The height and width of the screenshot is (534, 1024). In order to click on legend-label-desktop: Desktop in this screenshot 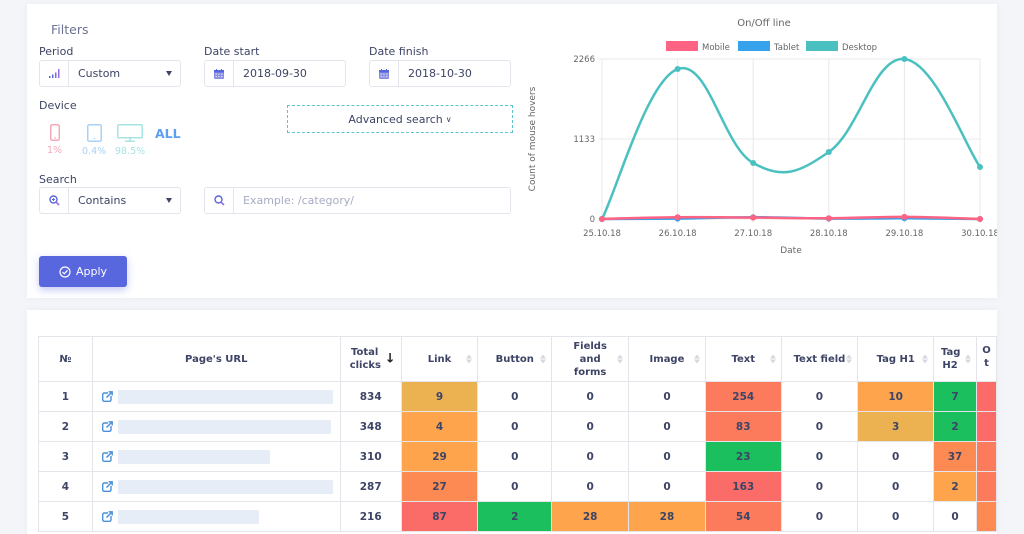, I will do `click(859, 48)`.